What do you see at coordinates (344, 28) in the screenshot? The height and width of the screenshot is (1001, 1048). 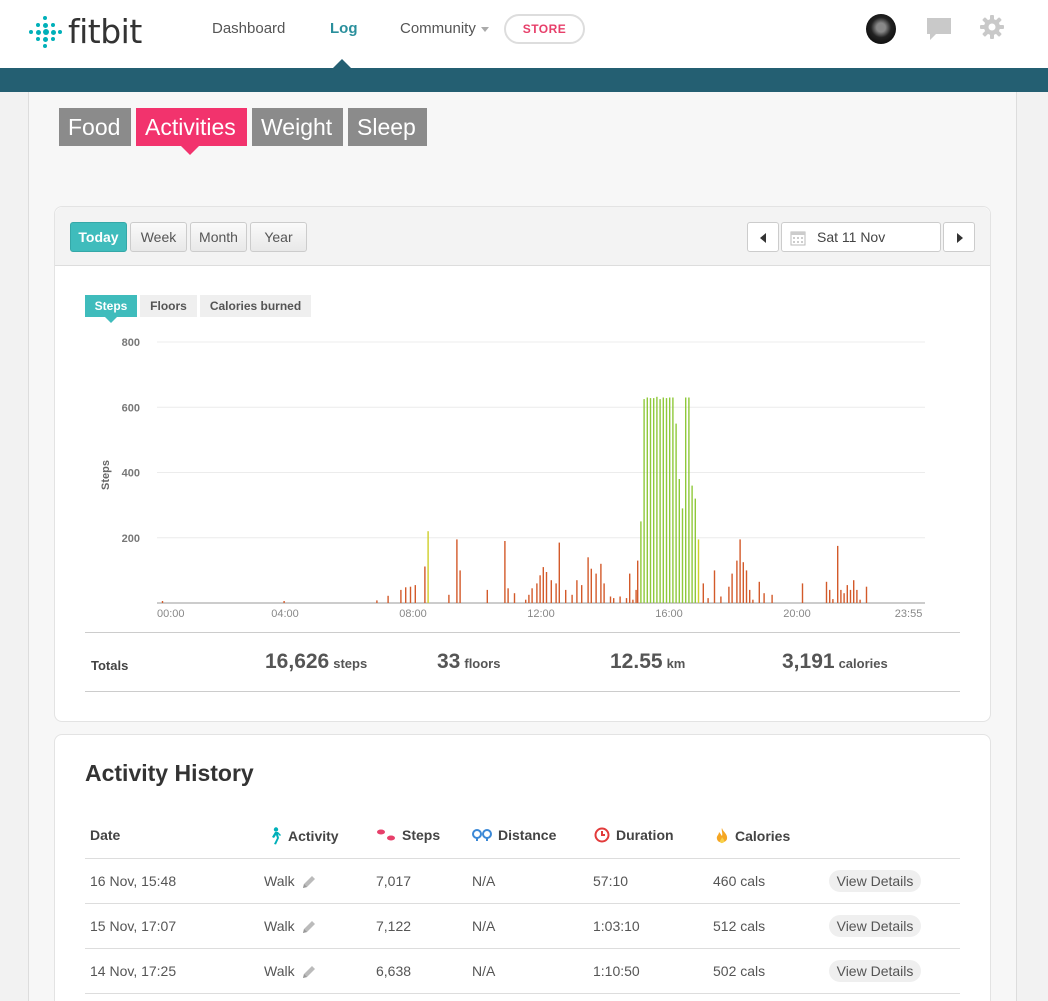 I see `nav-log: Log` at bounding box center [344, 28].